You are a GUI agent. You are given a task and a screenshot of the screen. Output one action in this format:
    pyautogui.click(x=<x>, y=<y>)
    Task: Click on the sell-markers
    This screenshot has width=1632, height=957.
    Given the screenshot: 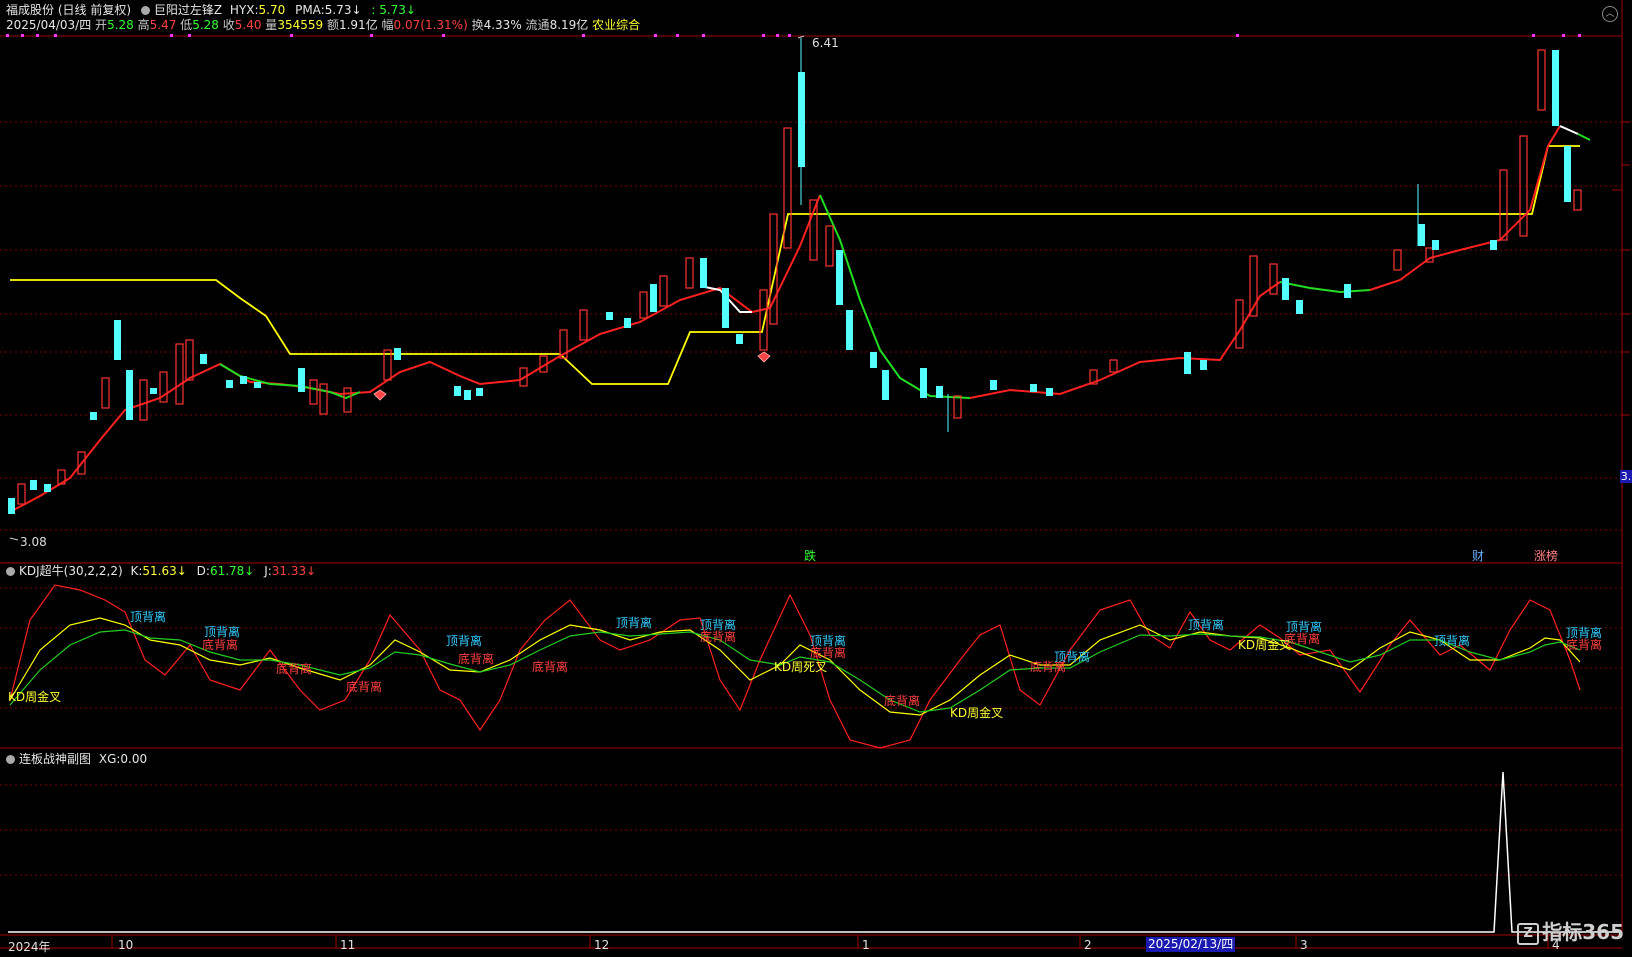 What is the action you would take?
    pyautogui.click(x=572, y=376)
    